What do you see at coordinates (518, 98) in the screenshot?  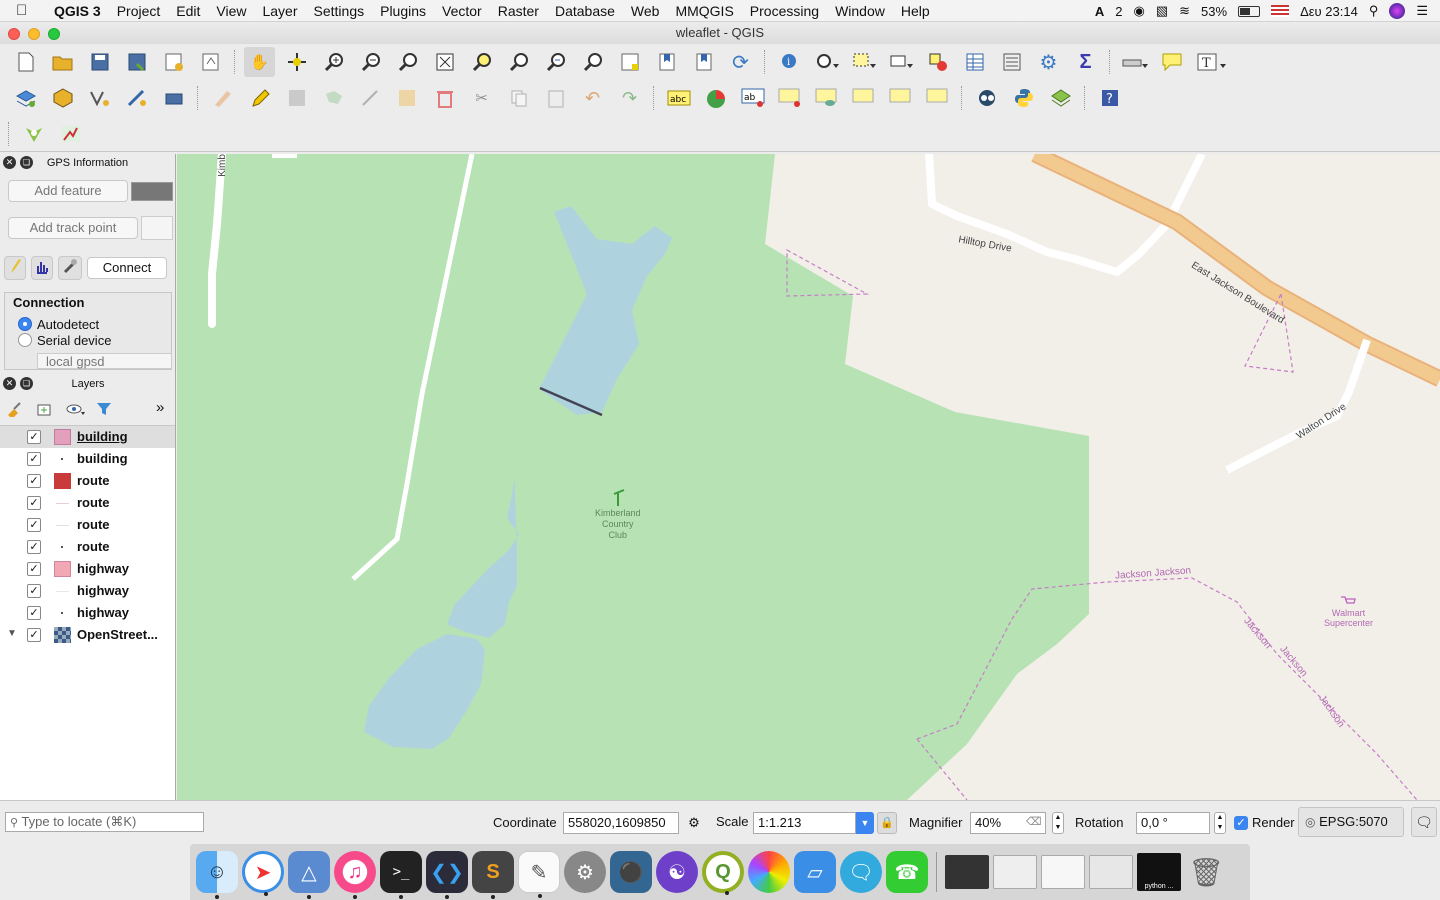 I see `copy-features-icon` at bounding box center [518, 98].